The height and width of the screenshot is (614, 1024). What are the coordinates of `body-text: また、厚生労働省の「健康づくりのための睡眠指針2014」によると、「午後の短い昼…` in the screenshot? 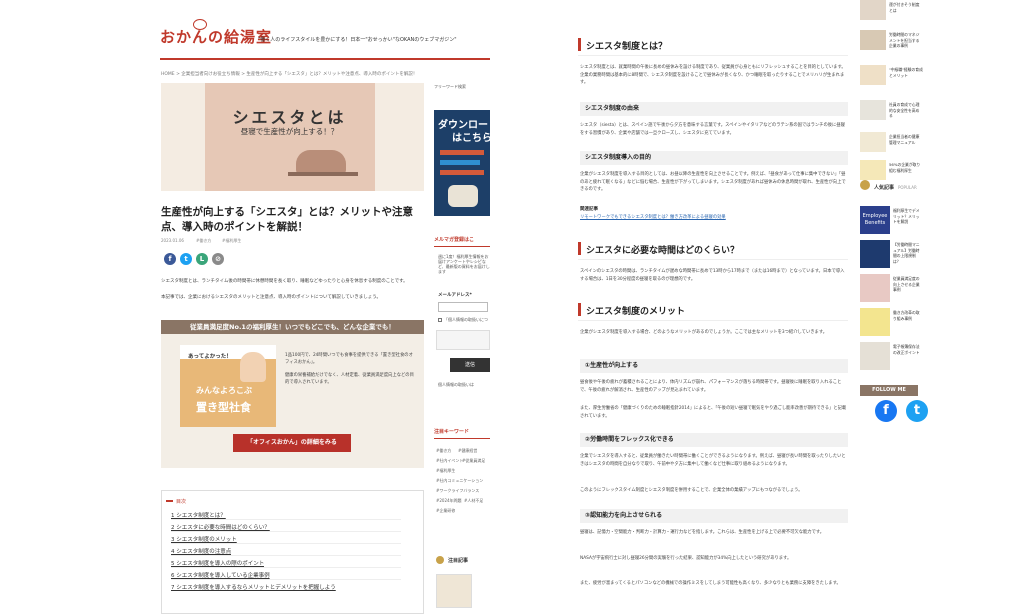 It's located at (713, 412).